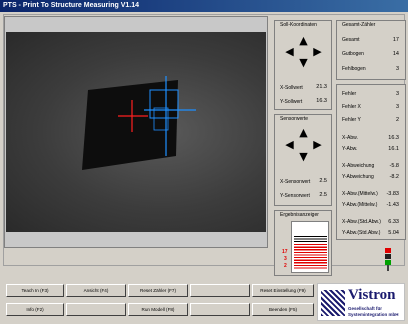  Describe the element at coordinates (283, 290) in the screenshot. I see `reset-einstellung-button: Reset Einstellung (F9)` at that location.